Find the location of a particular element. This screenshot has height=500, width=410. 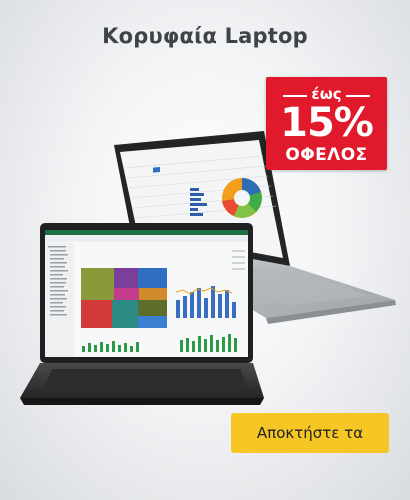

get-them-button: Αποκτήστε τα is located at coordinates (310, 433).